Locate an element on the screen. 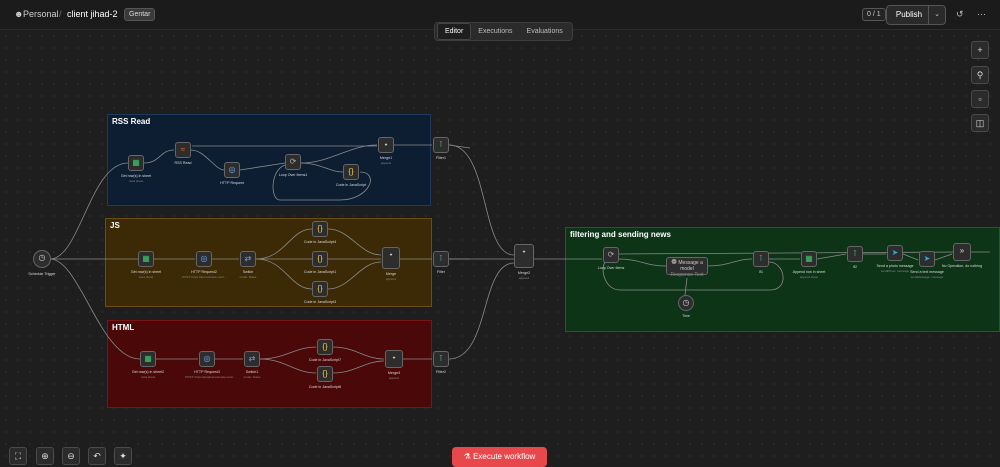 The height and width of the screenshot is (467, 1000). toggle-panel-button: ◫ is located at coordinates (980, 123).